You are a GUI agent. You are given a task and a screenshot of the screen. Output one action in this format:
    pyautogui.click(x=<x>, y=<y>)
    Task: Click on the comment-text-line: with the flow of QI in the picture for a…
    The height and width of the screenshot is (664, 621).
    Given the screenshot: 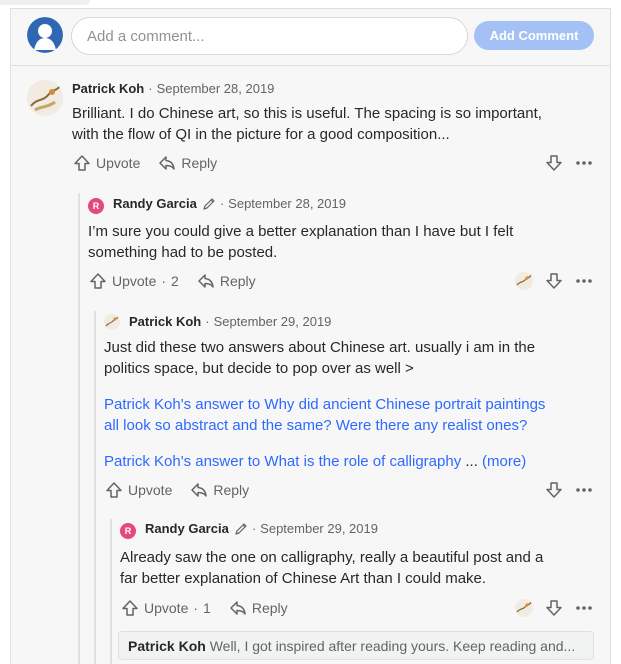 What is the action you would take?
    pyautogui.click(x=261, y=134)
    